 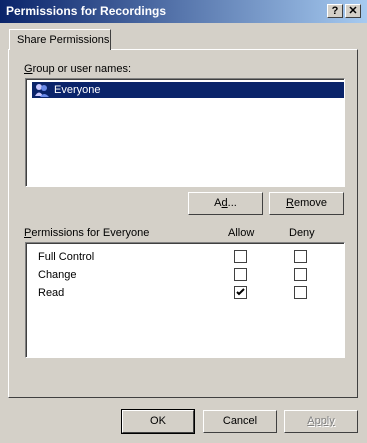 I want to click on checkmark-icon, so click(x=240, y=292).